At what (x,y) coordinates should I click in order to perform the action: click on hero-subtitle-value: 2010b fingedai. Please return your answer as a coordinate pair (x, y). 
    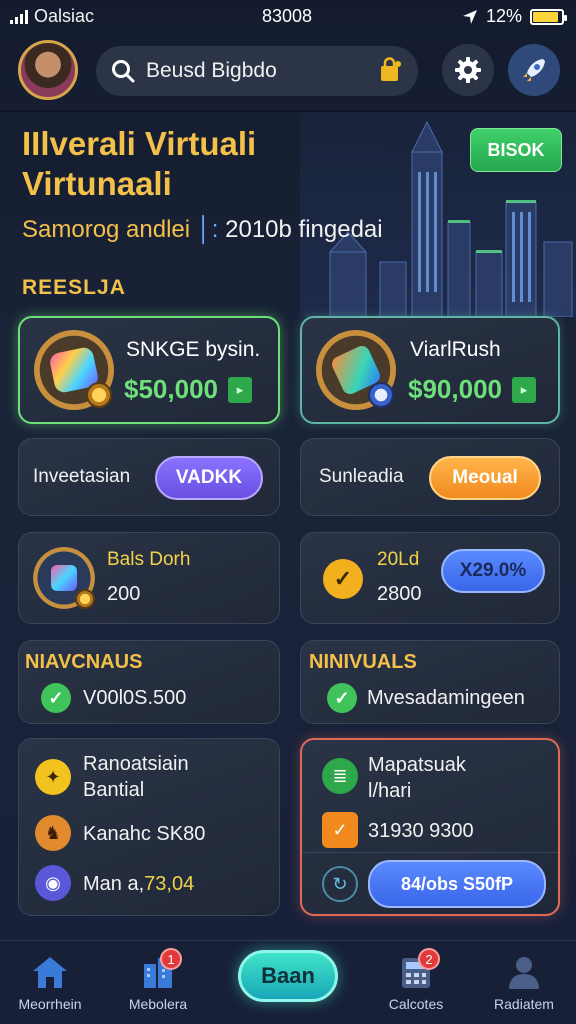
    Looking at the image, I should click on (304, 229).